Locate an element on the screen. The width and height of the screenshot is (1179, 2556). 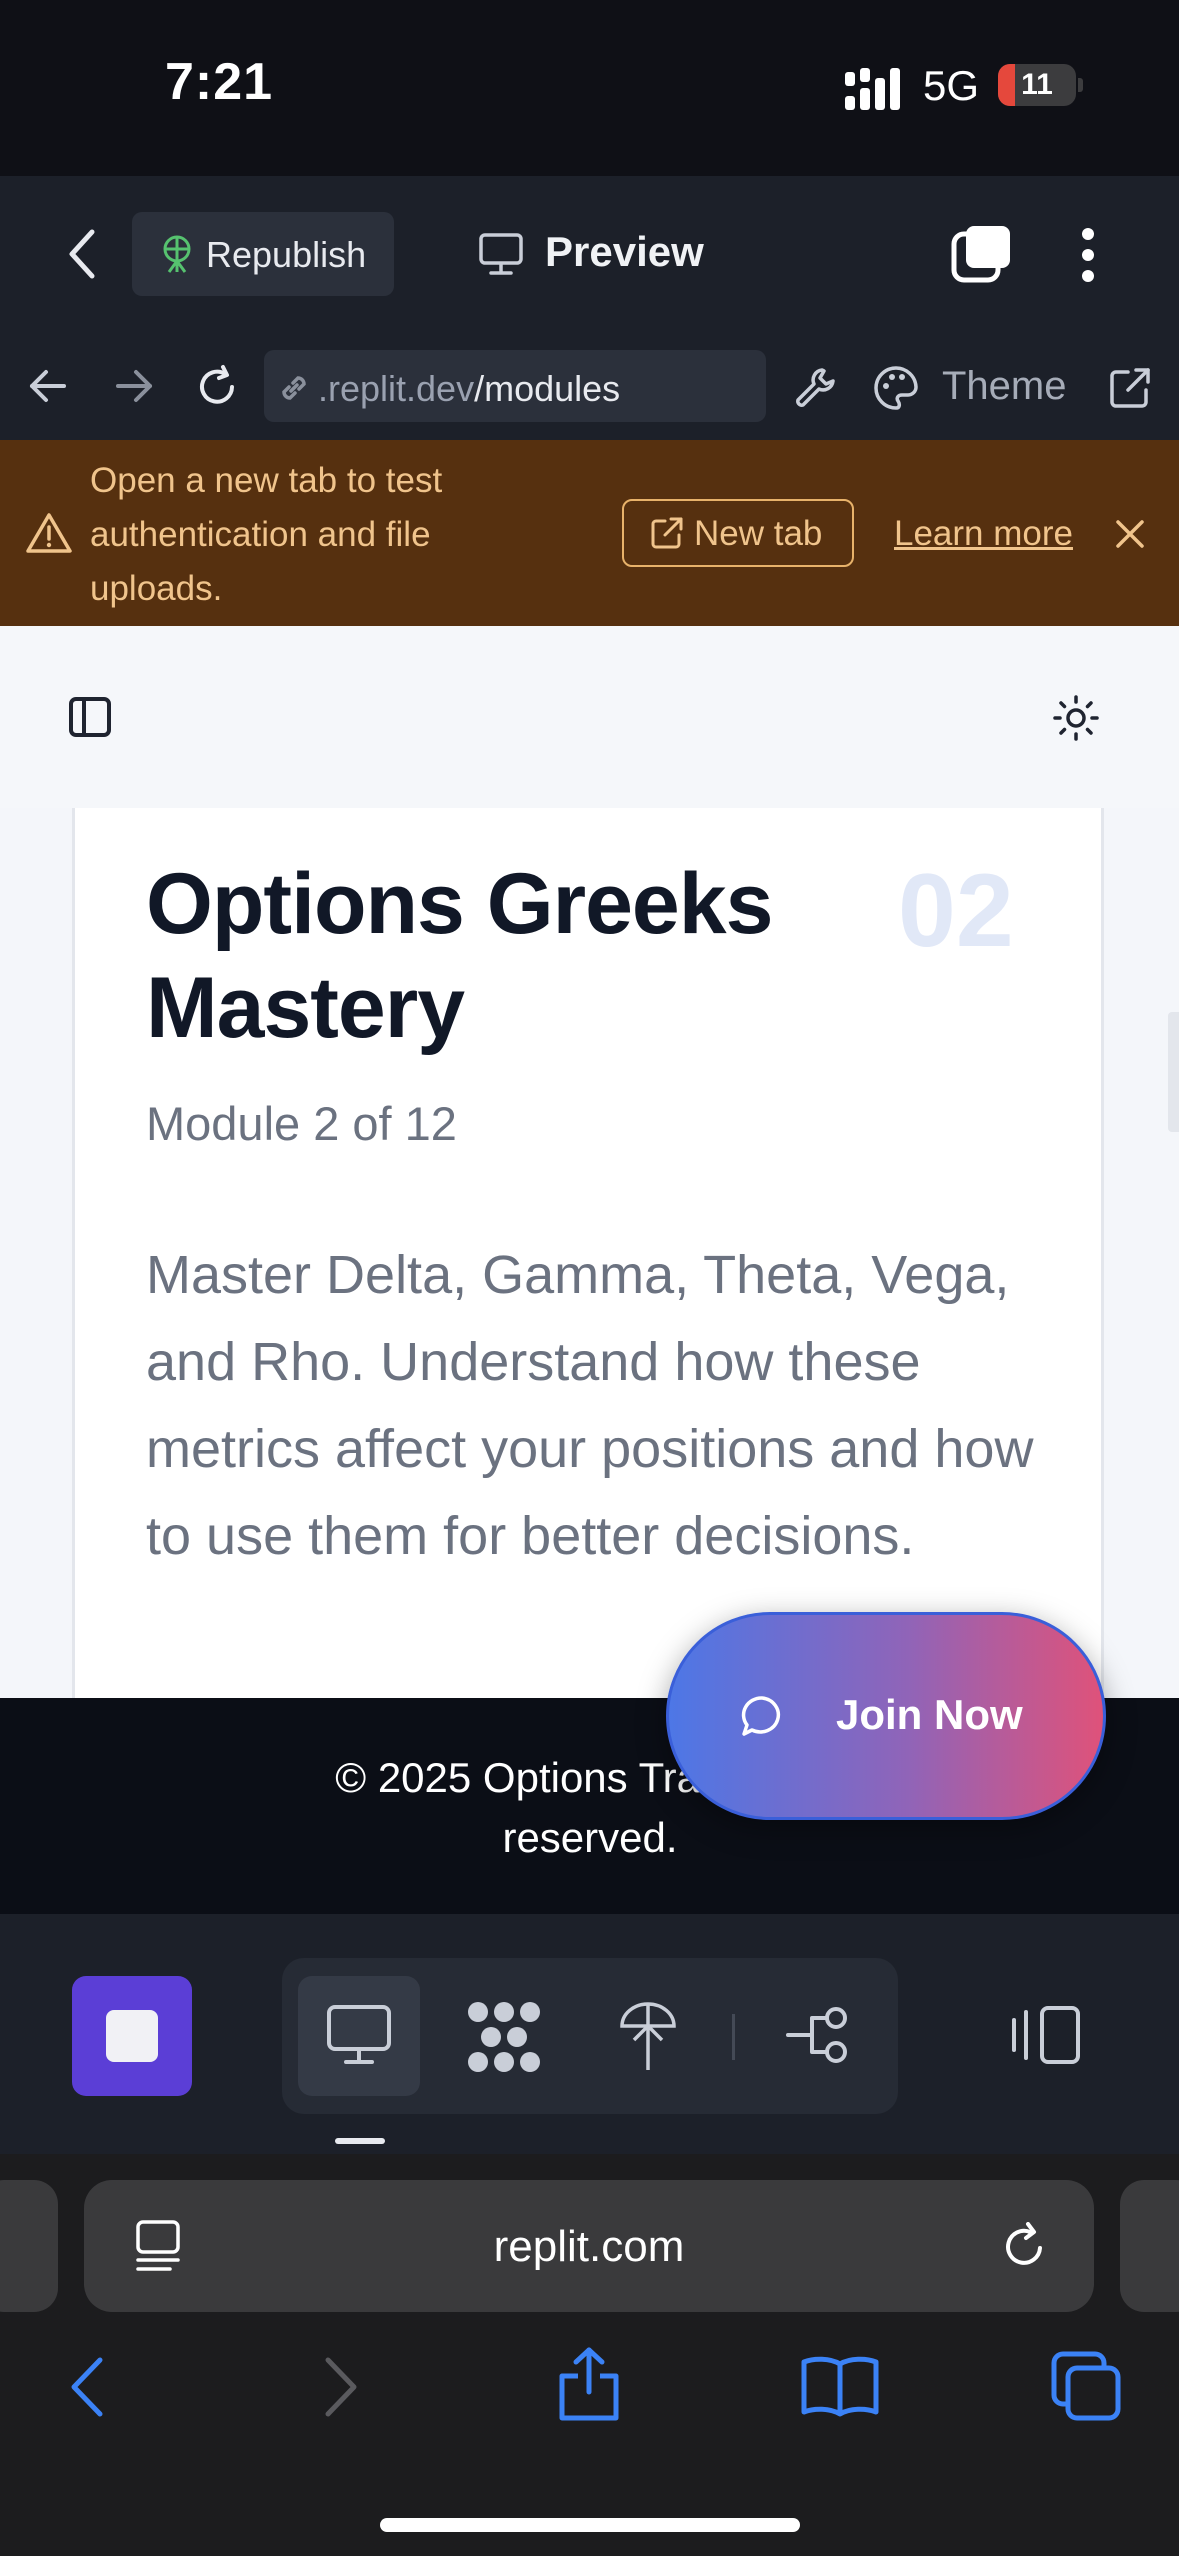
learn-more-link: Learn more is located at coordinates (983, 534).